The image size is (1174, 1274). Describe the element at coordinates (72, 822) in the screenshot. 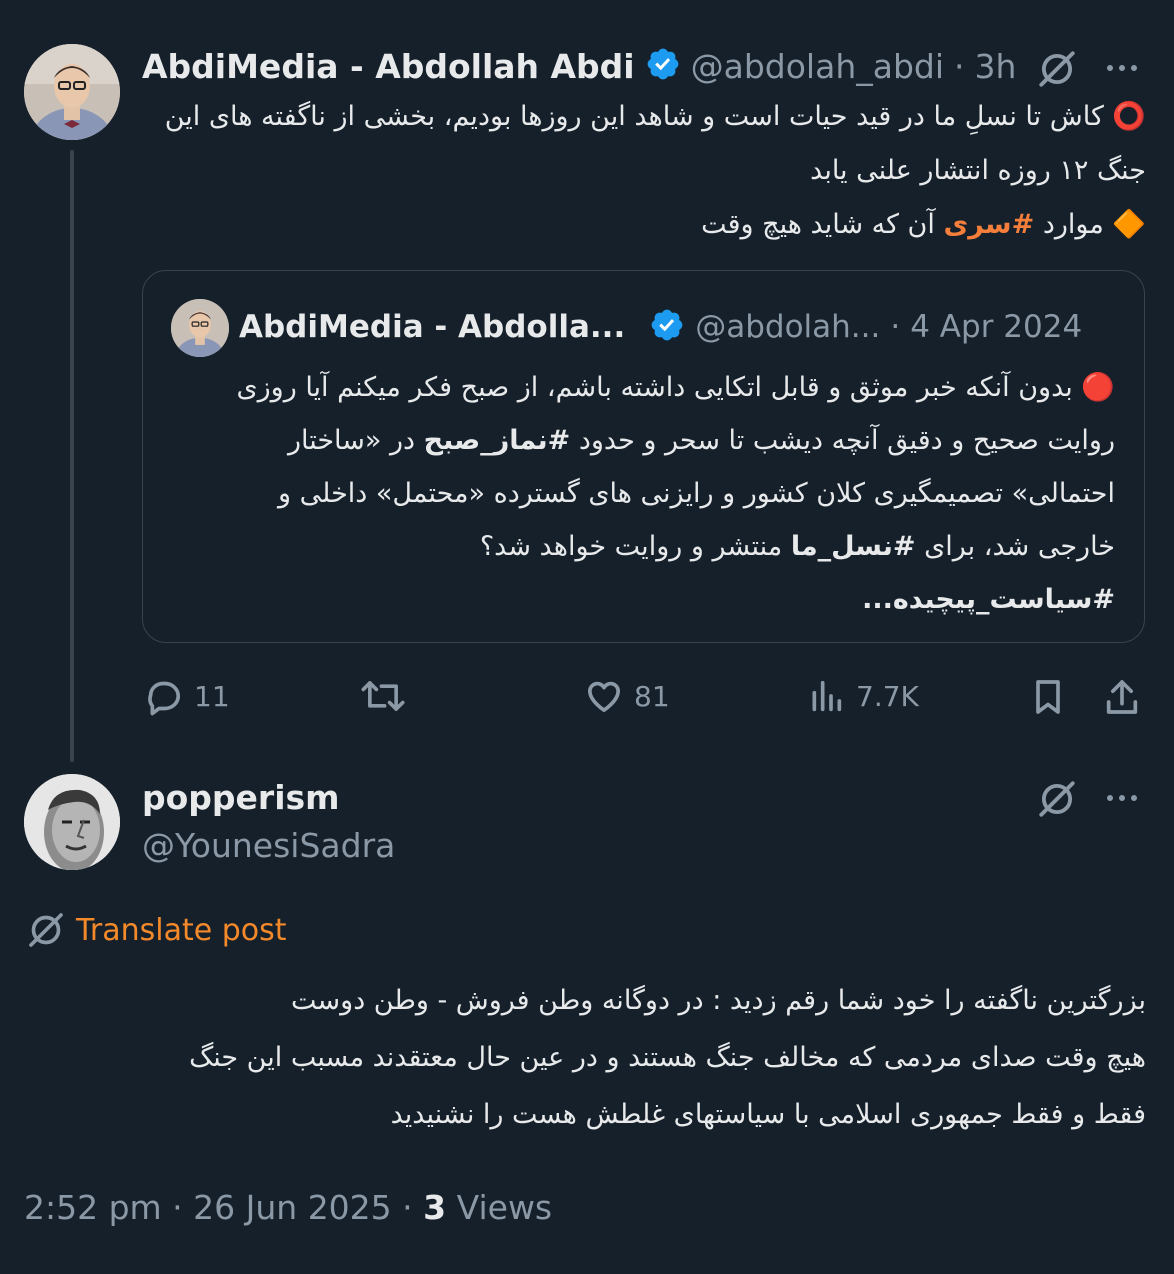

I see `reply-avatar` at that location.